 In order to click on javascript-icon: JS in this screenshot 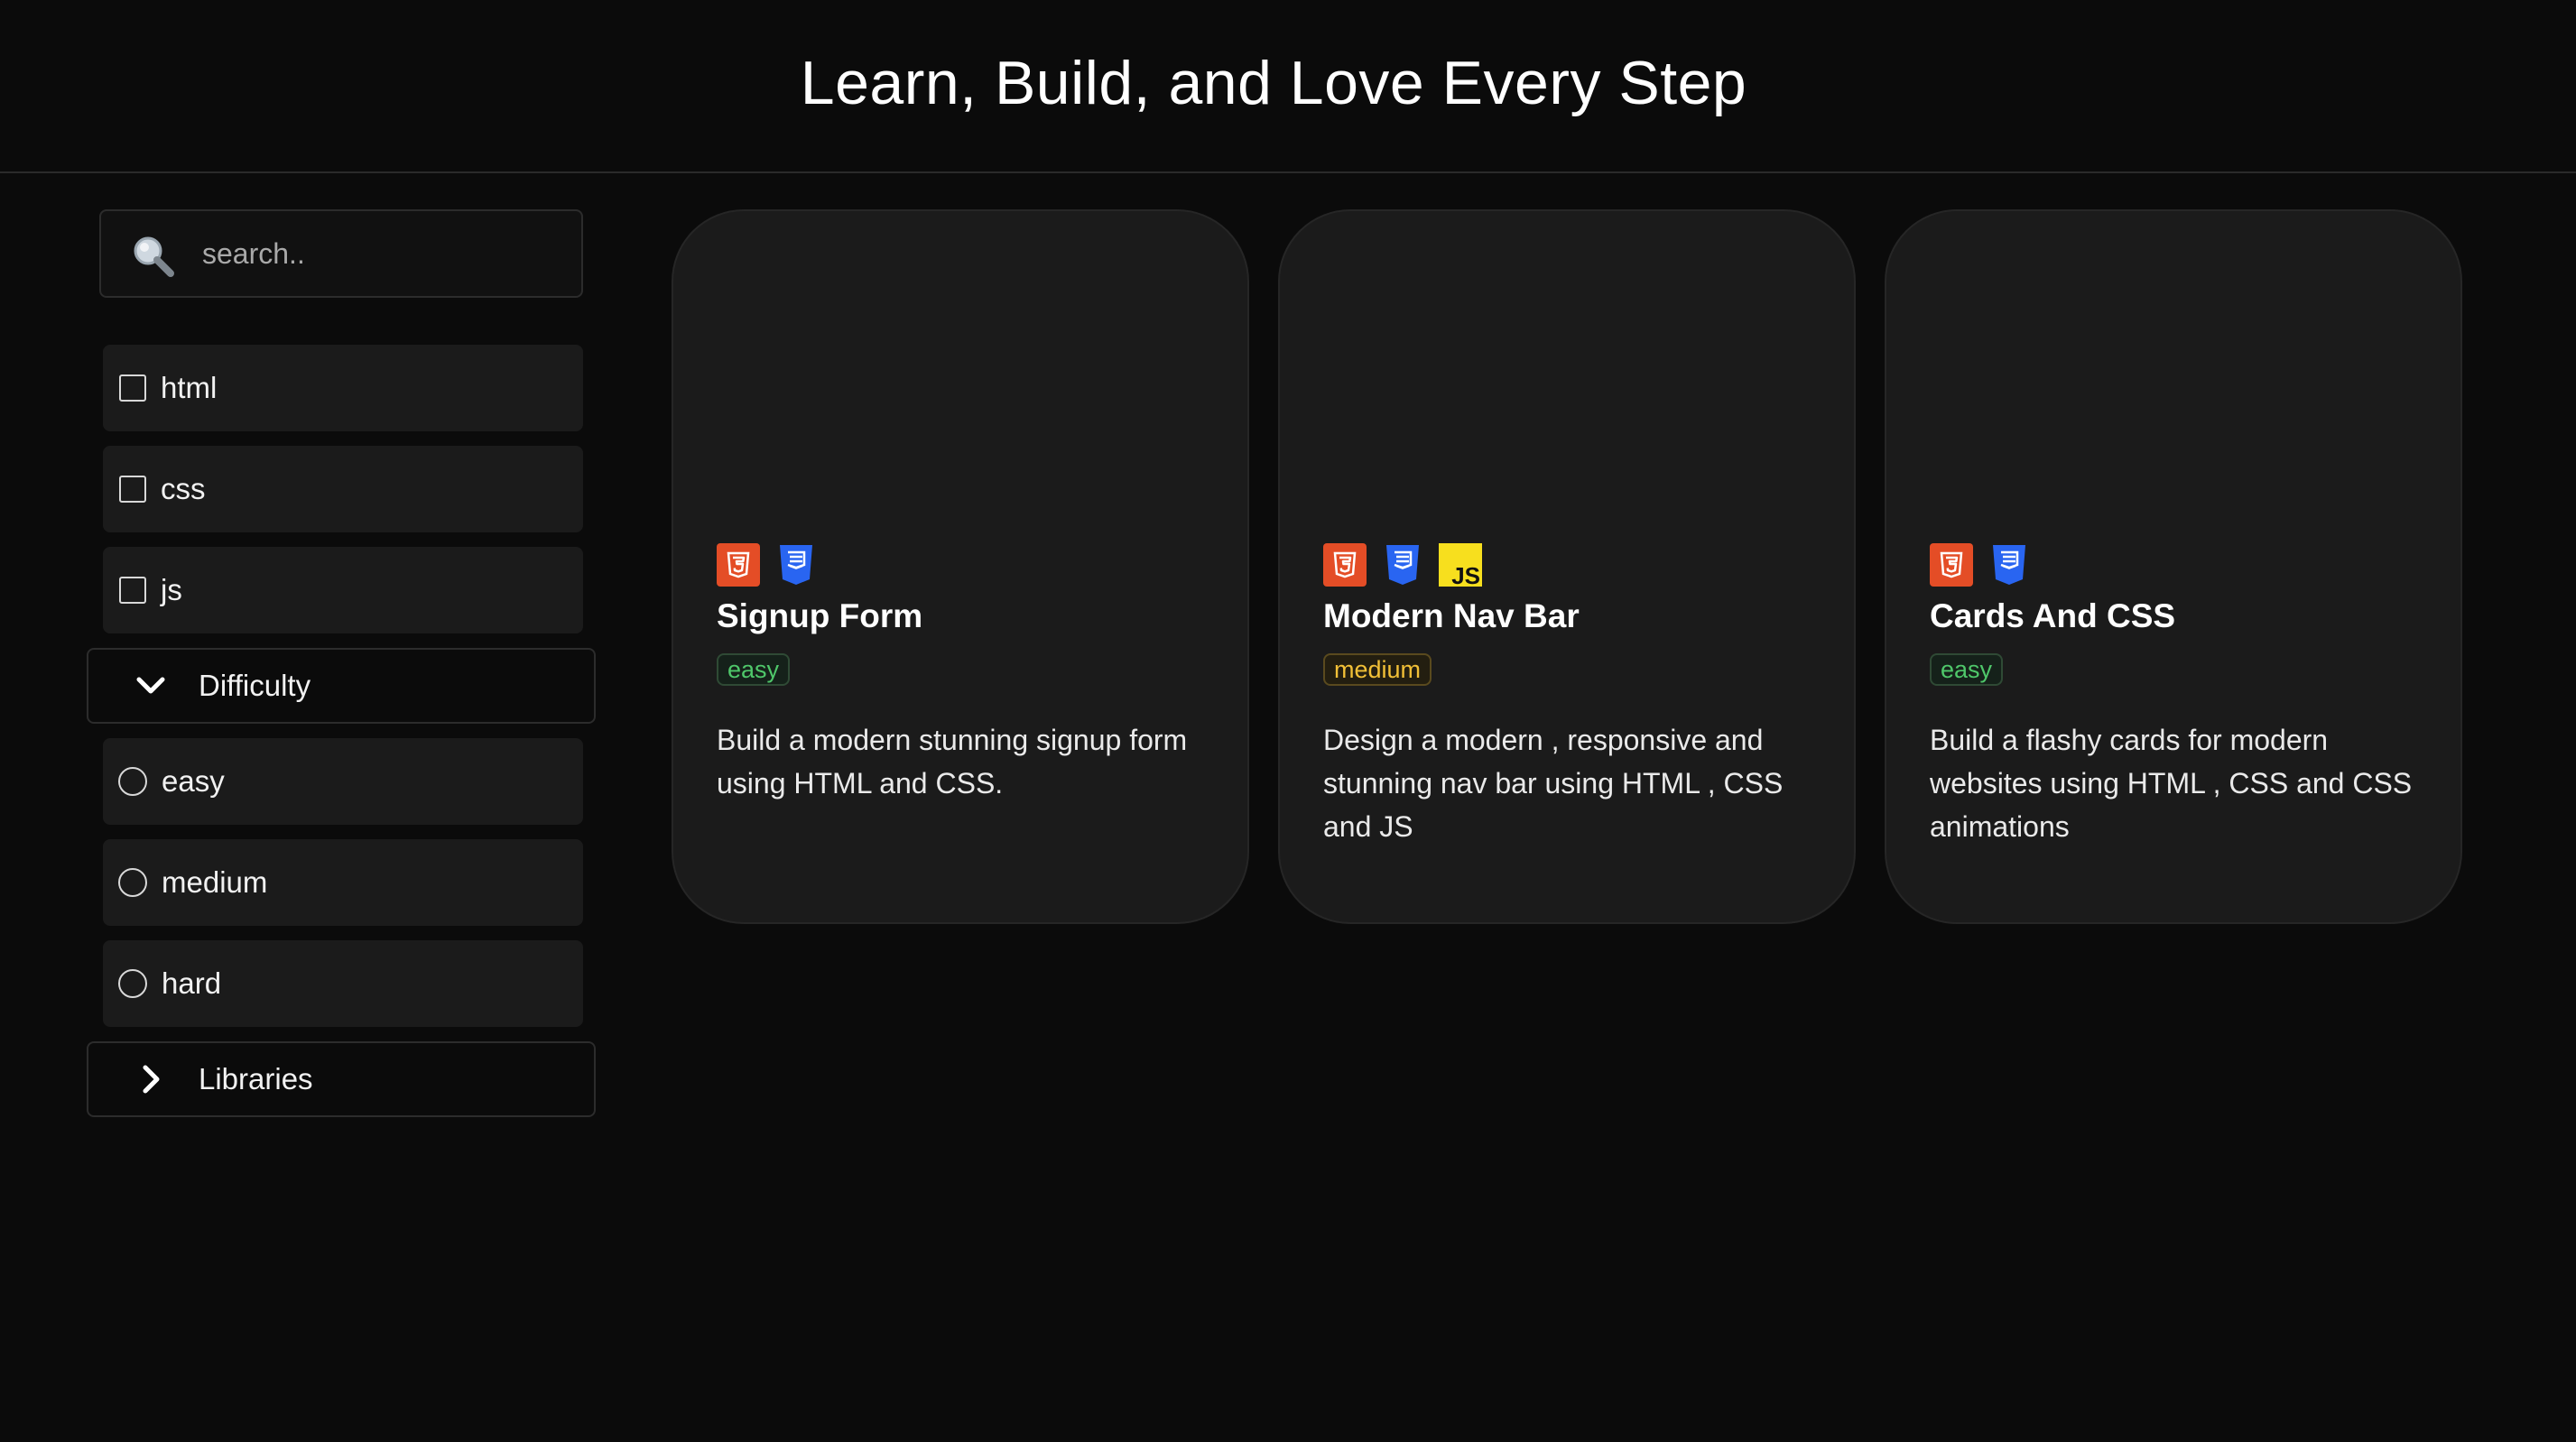, I will do `click(1460, 565)`.